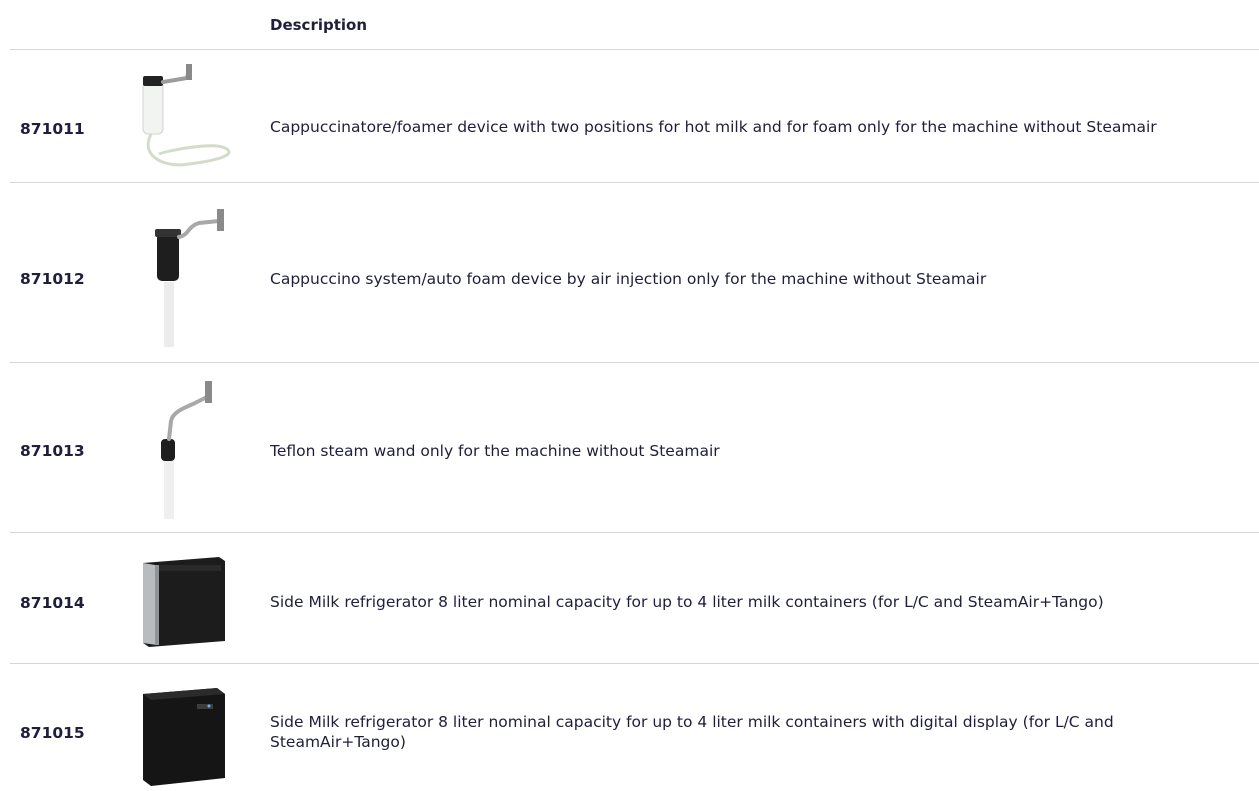 Image resolution: width=1259 pixels, height=791 pixels. Describe the element at coordinates (634, 25) in the screenshot. I see `table-header: Description` at that location.